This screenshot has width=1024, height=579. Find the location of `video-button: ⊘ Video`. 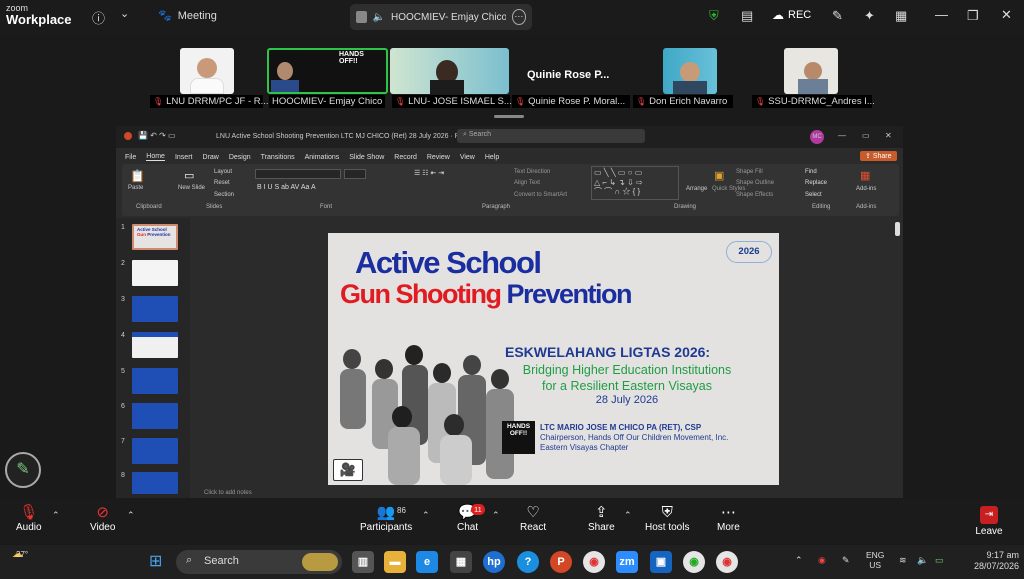

video-button: ⊘ Video is located at coordinates (102, 518).